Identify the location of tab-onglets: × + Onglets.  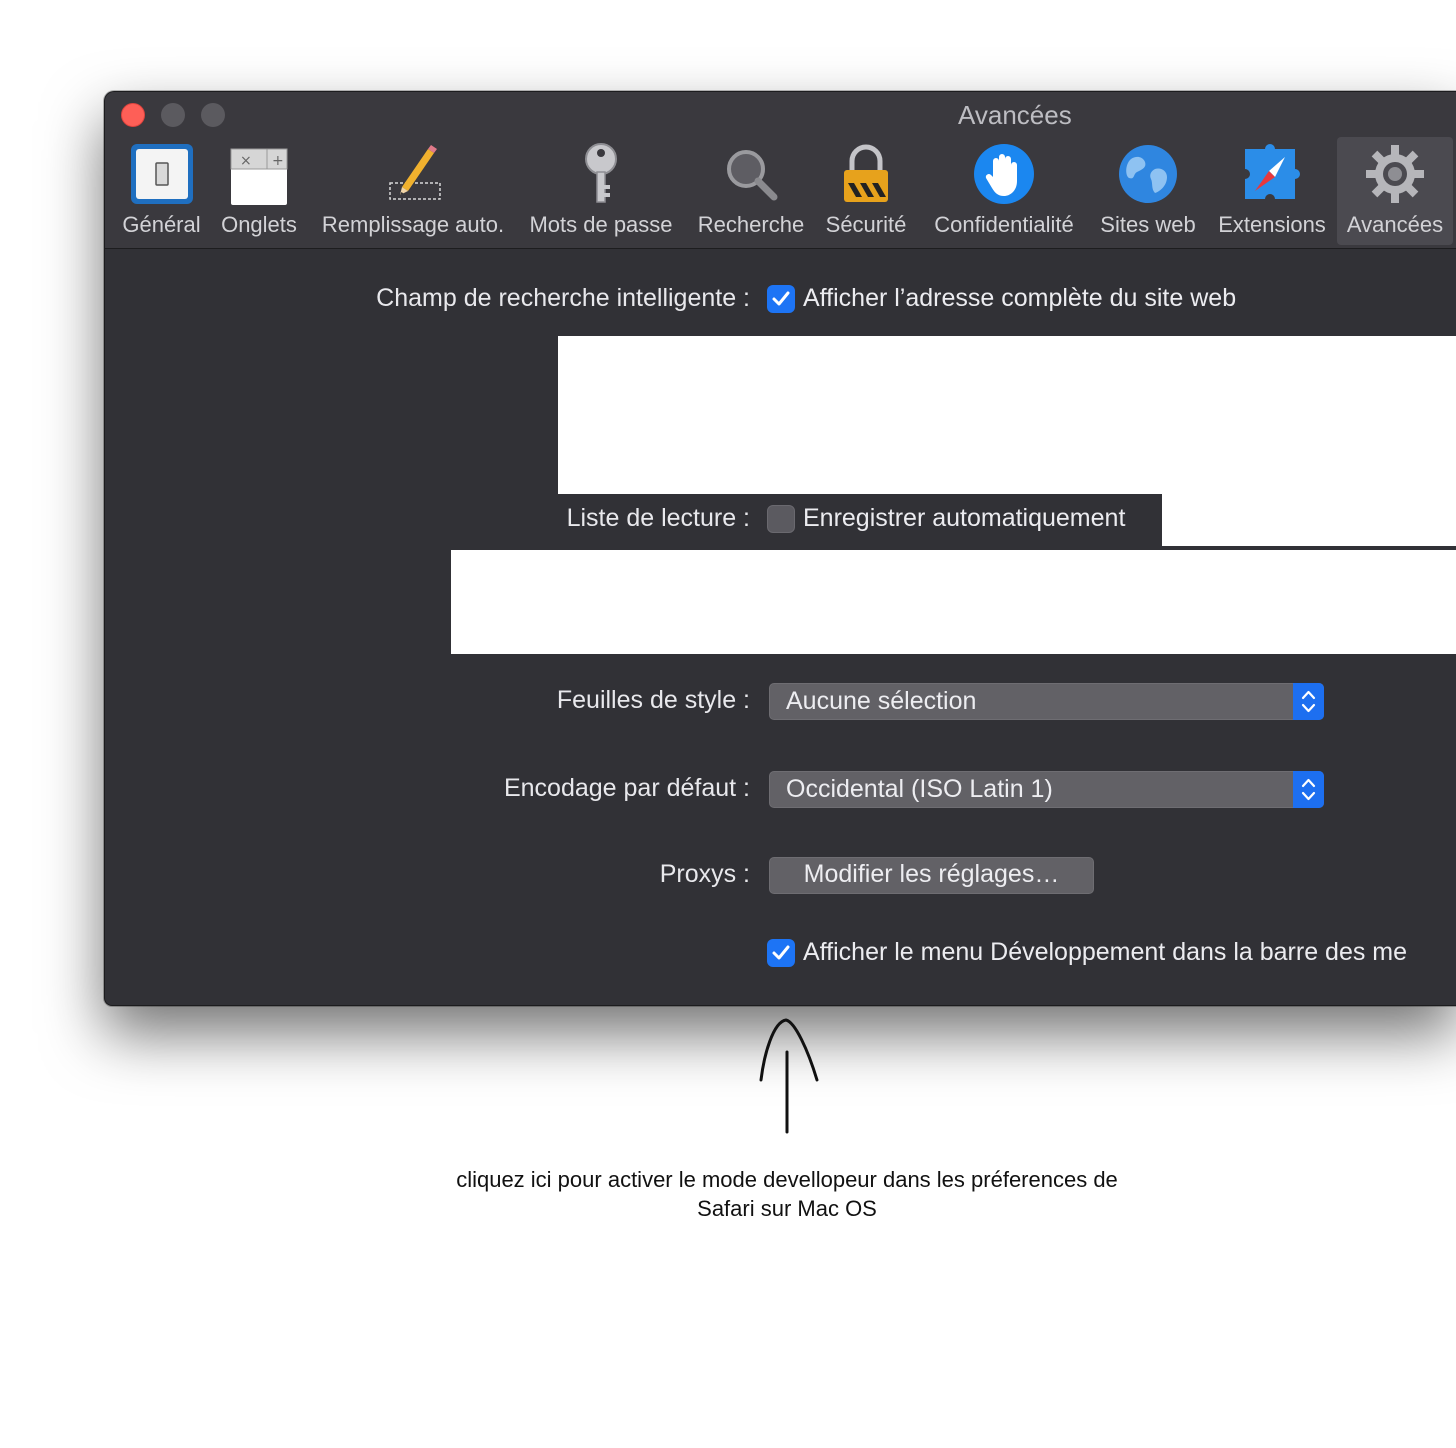
(259, 191).